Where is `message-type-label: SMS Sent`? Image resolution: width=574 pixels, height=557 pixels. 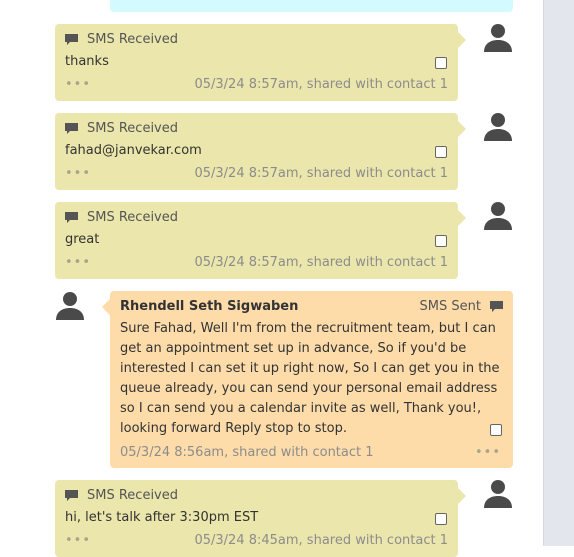 message-type-label: SMS Sent is located at coordinates (450, 306).